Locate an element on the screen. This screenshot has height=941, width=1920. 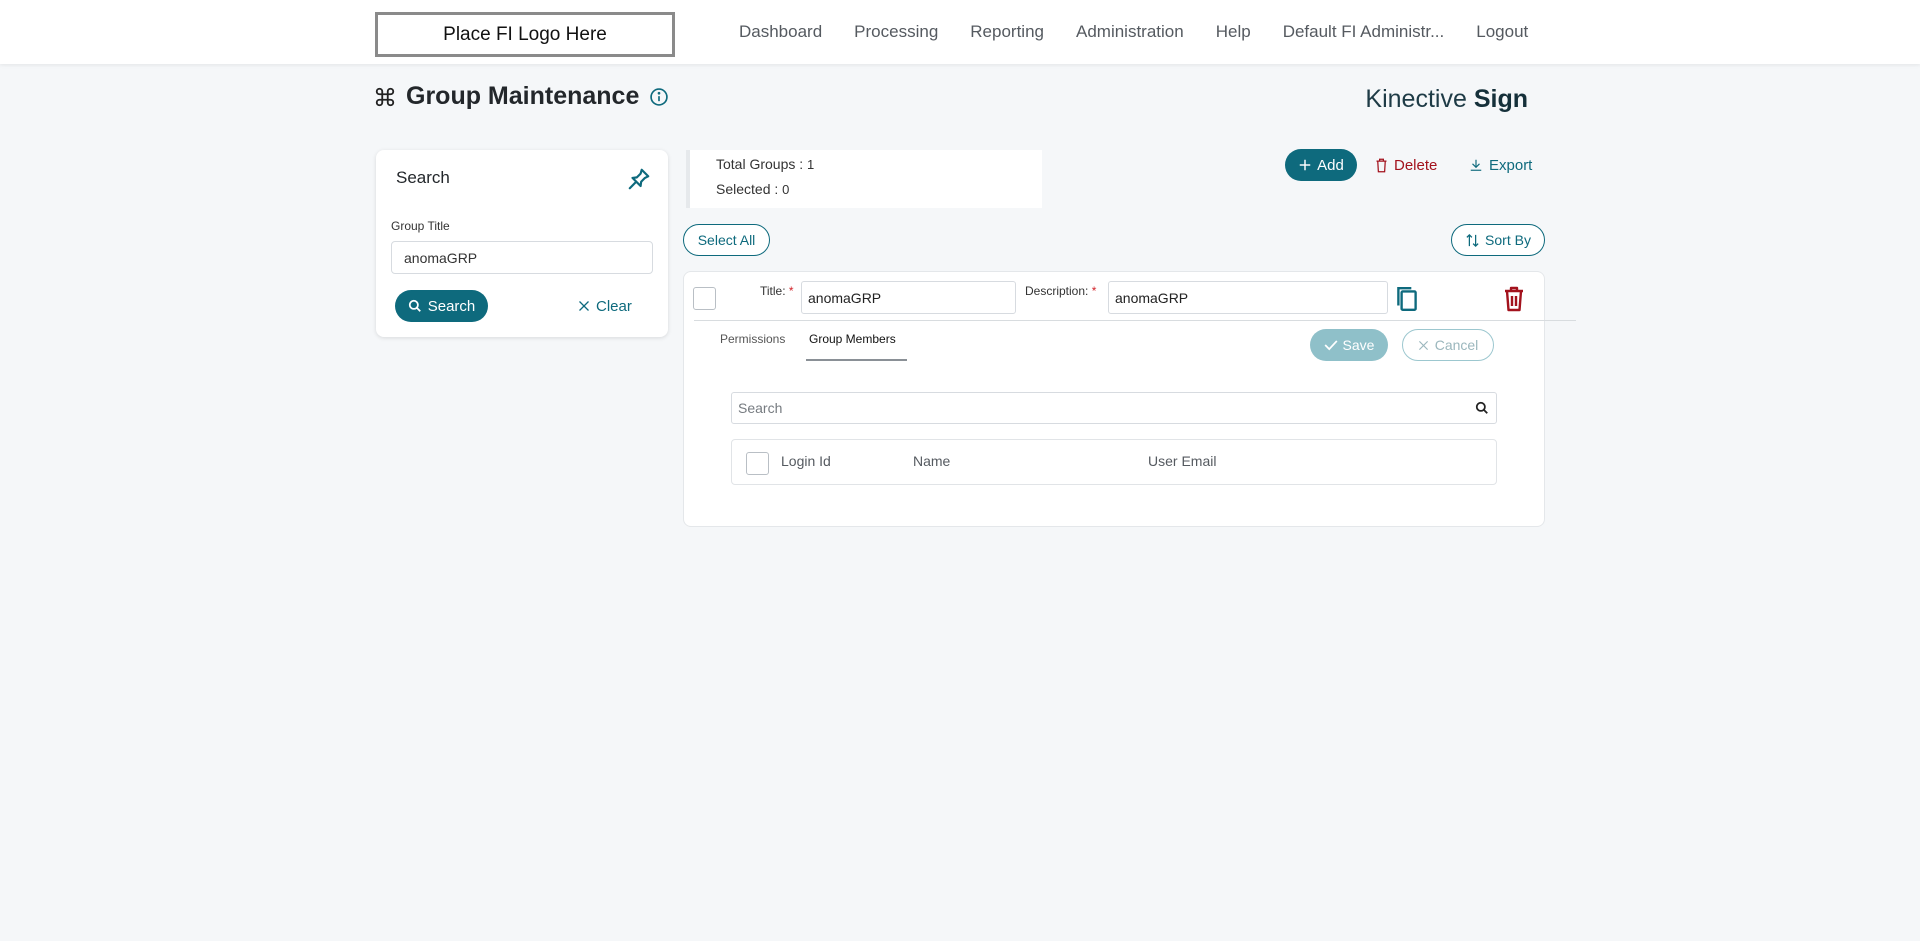
title-label: Title: * is located at coordinates (777, 291).